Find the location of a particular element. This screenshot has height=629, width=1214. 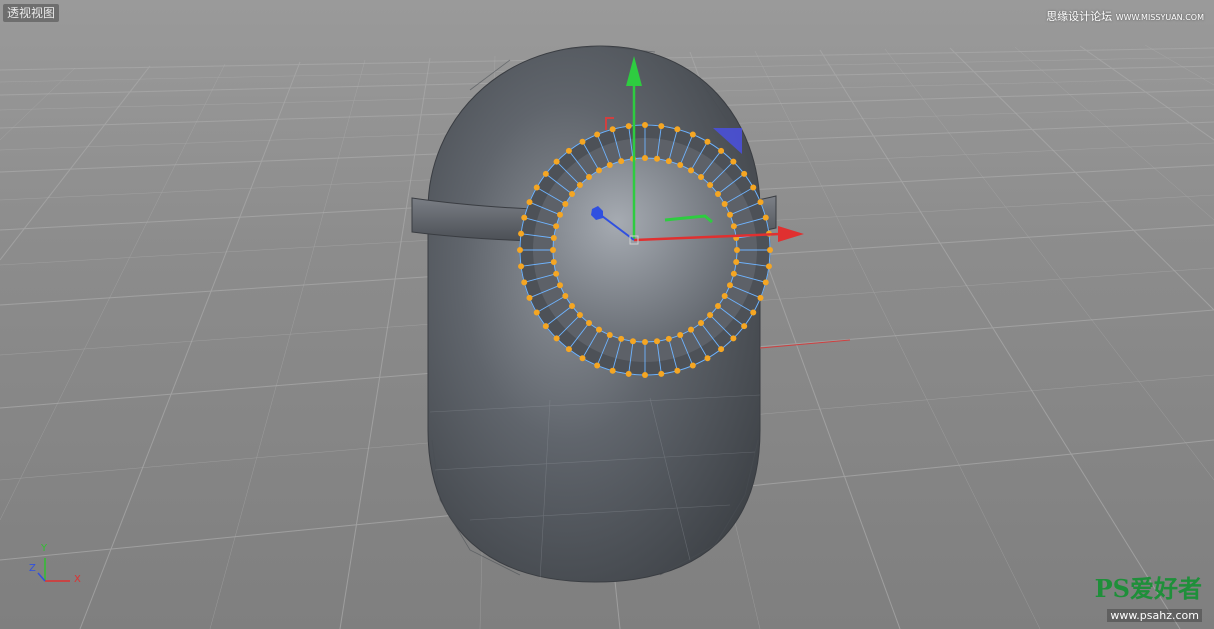

watermark-site-cn: 思缘设计论坛 is located at coordinates (1079, 16).